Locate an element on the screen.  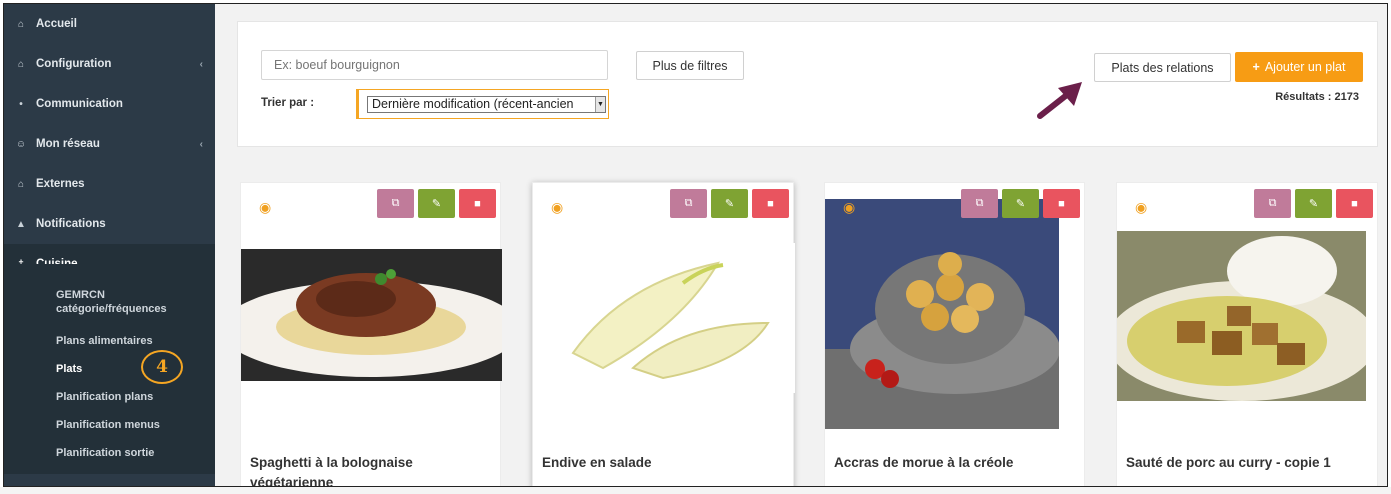
sidebar-item-label: Notifications is located at coordinates (71, 224).